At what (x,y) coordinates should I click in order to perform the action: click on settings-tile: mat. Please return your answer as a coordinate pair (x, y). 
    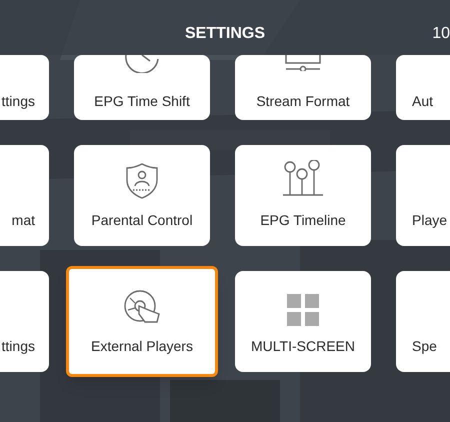
    Looking at the image, I should click on (24, 195).